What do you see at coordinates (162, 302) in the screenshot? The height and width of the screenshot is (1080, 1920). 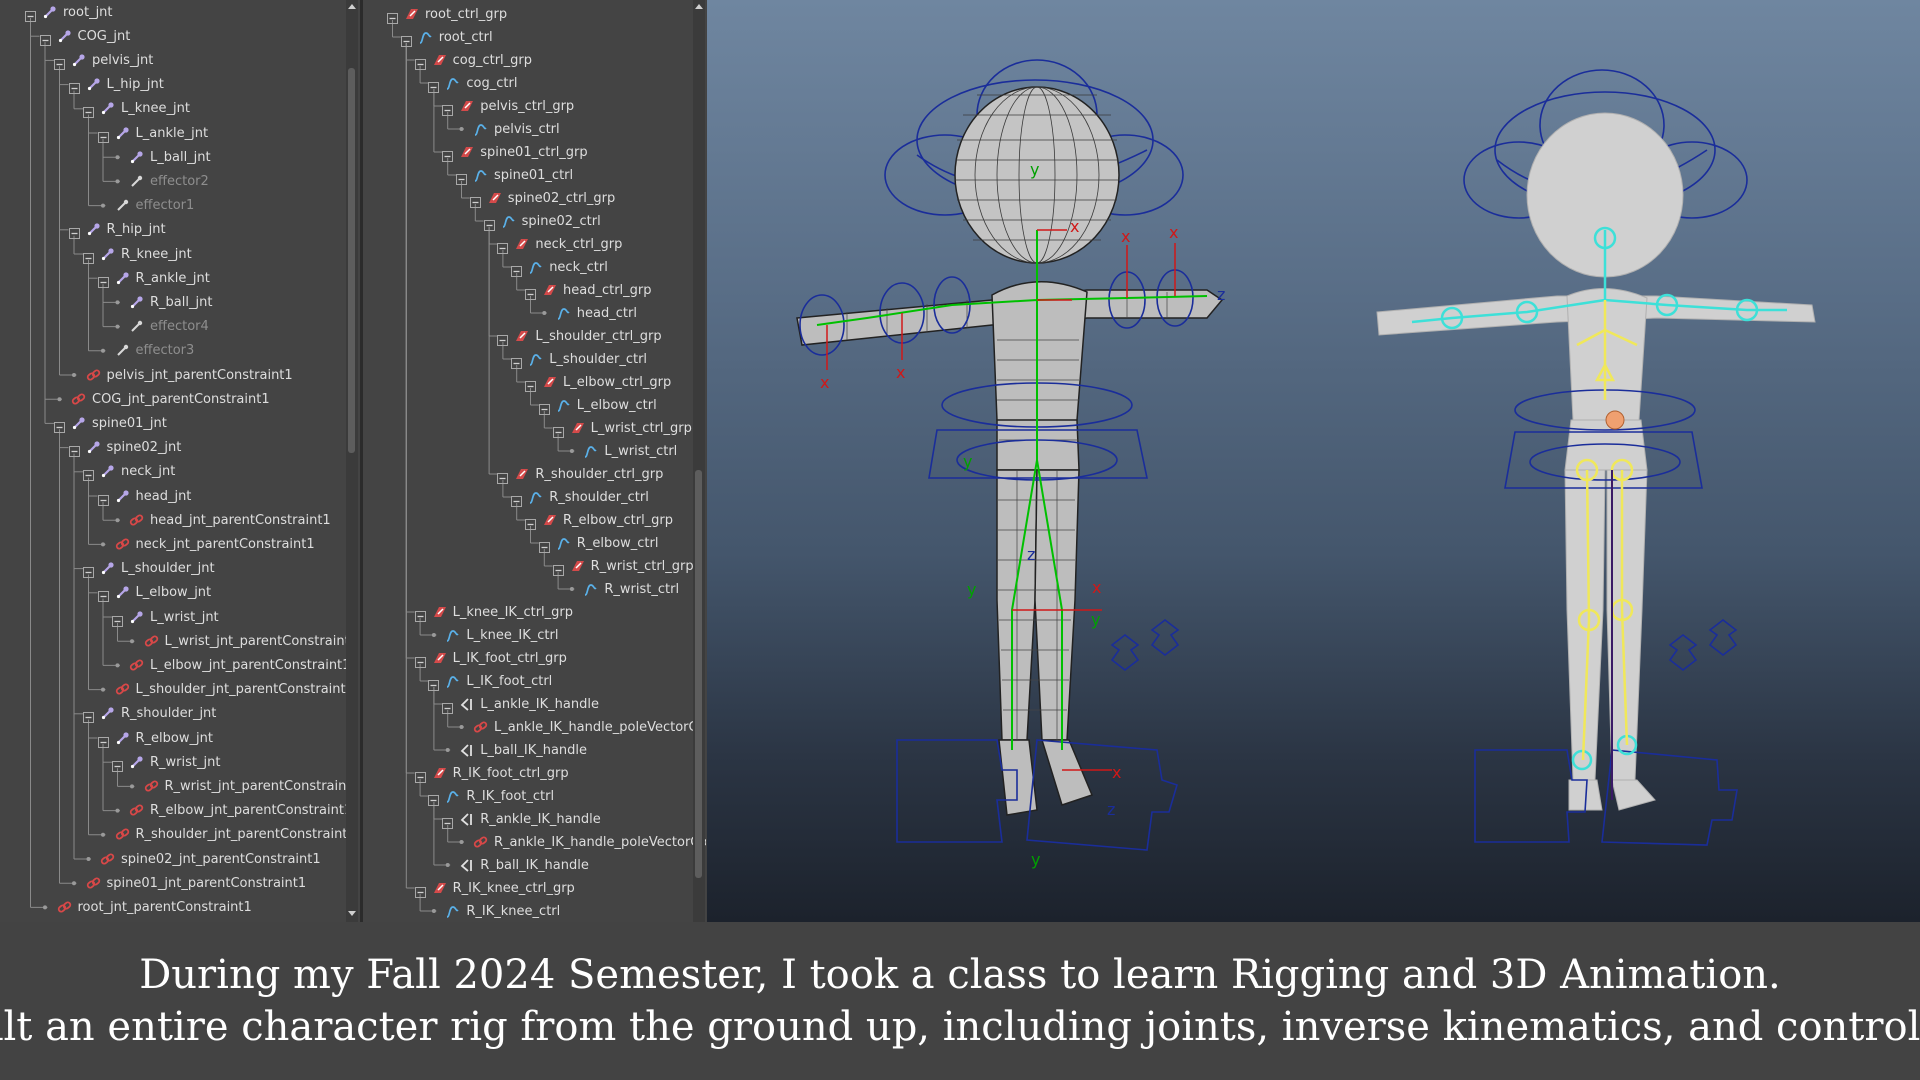 I see `outliner-row: R_ball_jnt` at bounding box center [162, 302].